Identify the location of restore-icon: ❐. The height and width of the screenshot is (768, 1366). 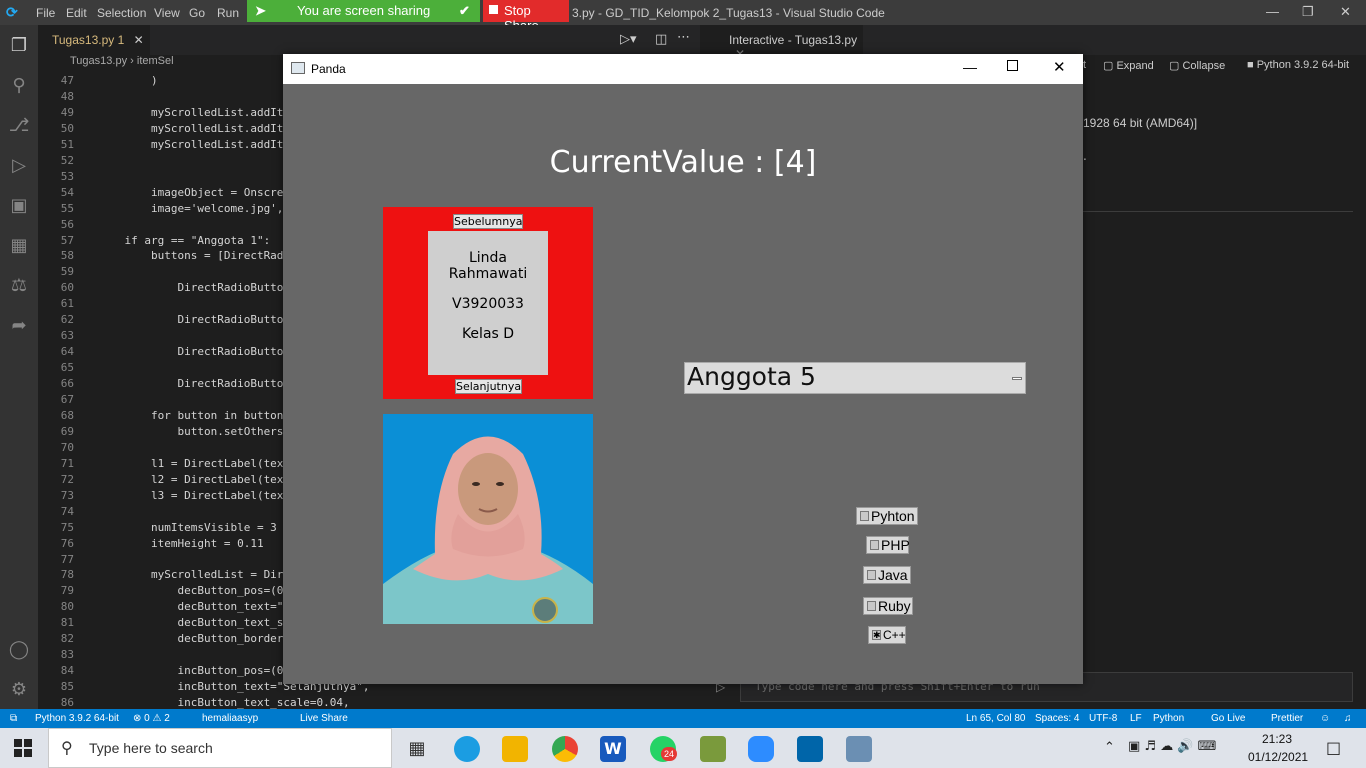
(1308, 12).